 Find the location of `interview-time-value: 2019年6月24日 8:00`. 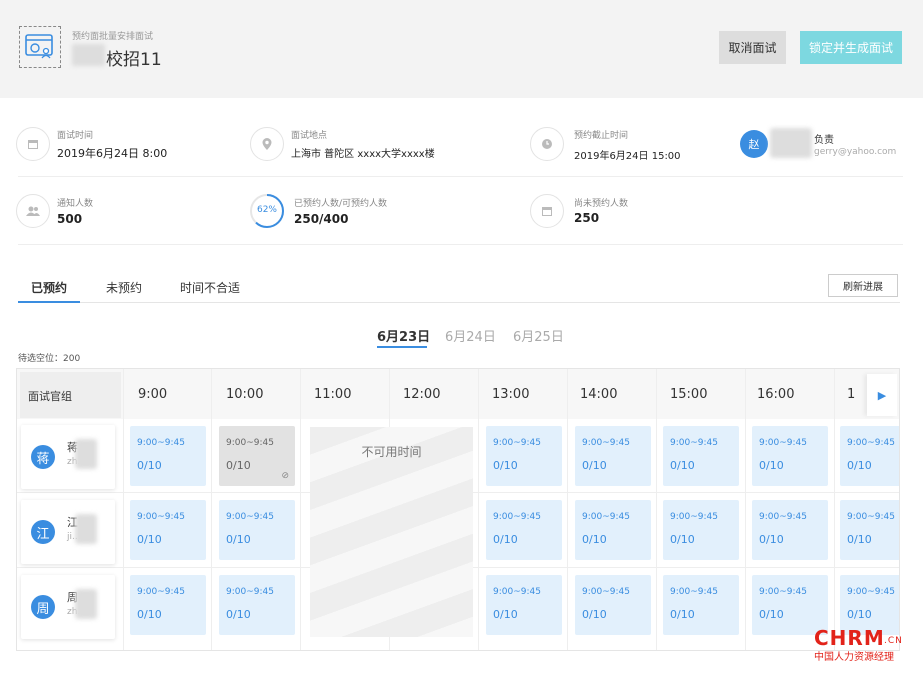

interview-time-value: 2019年6月24日 8:00 is located at coordinates (112, 153).